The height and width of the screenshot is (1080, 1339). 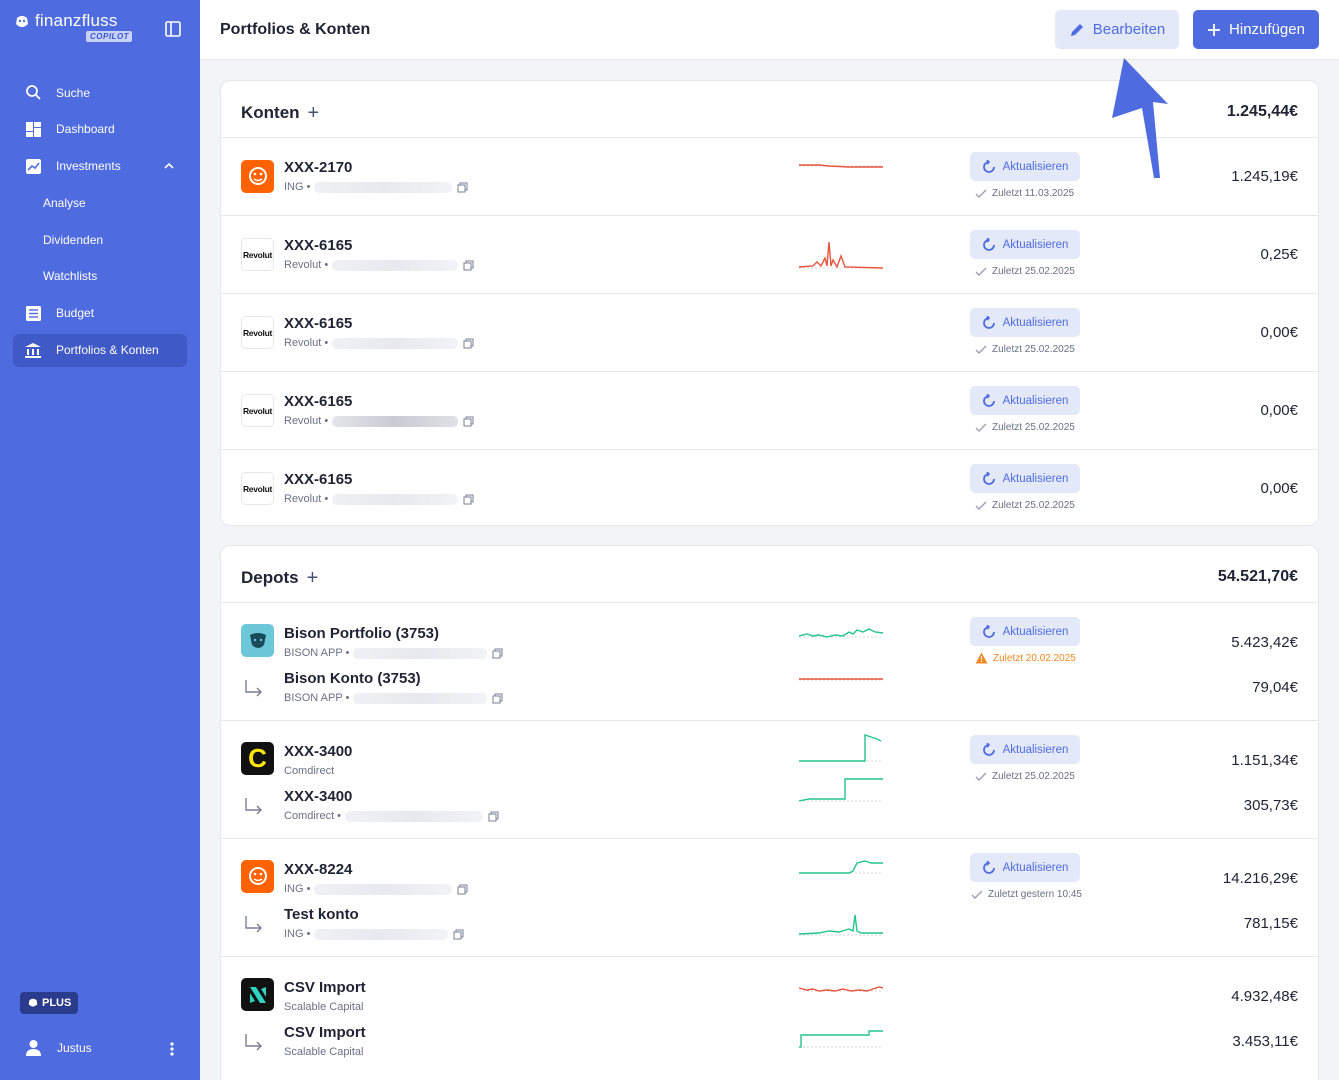 I want to click on add-depot-plus-icon: +, so click(x=313, y=578).